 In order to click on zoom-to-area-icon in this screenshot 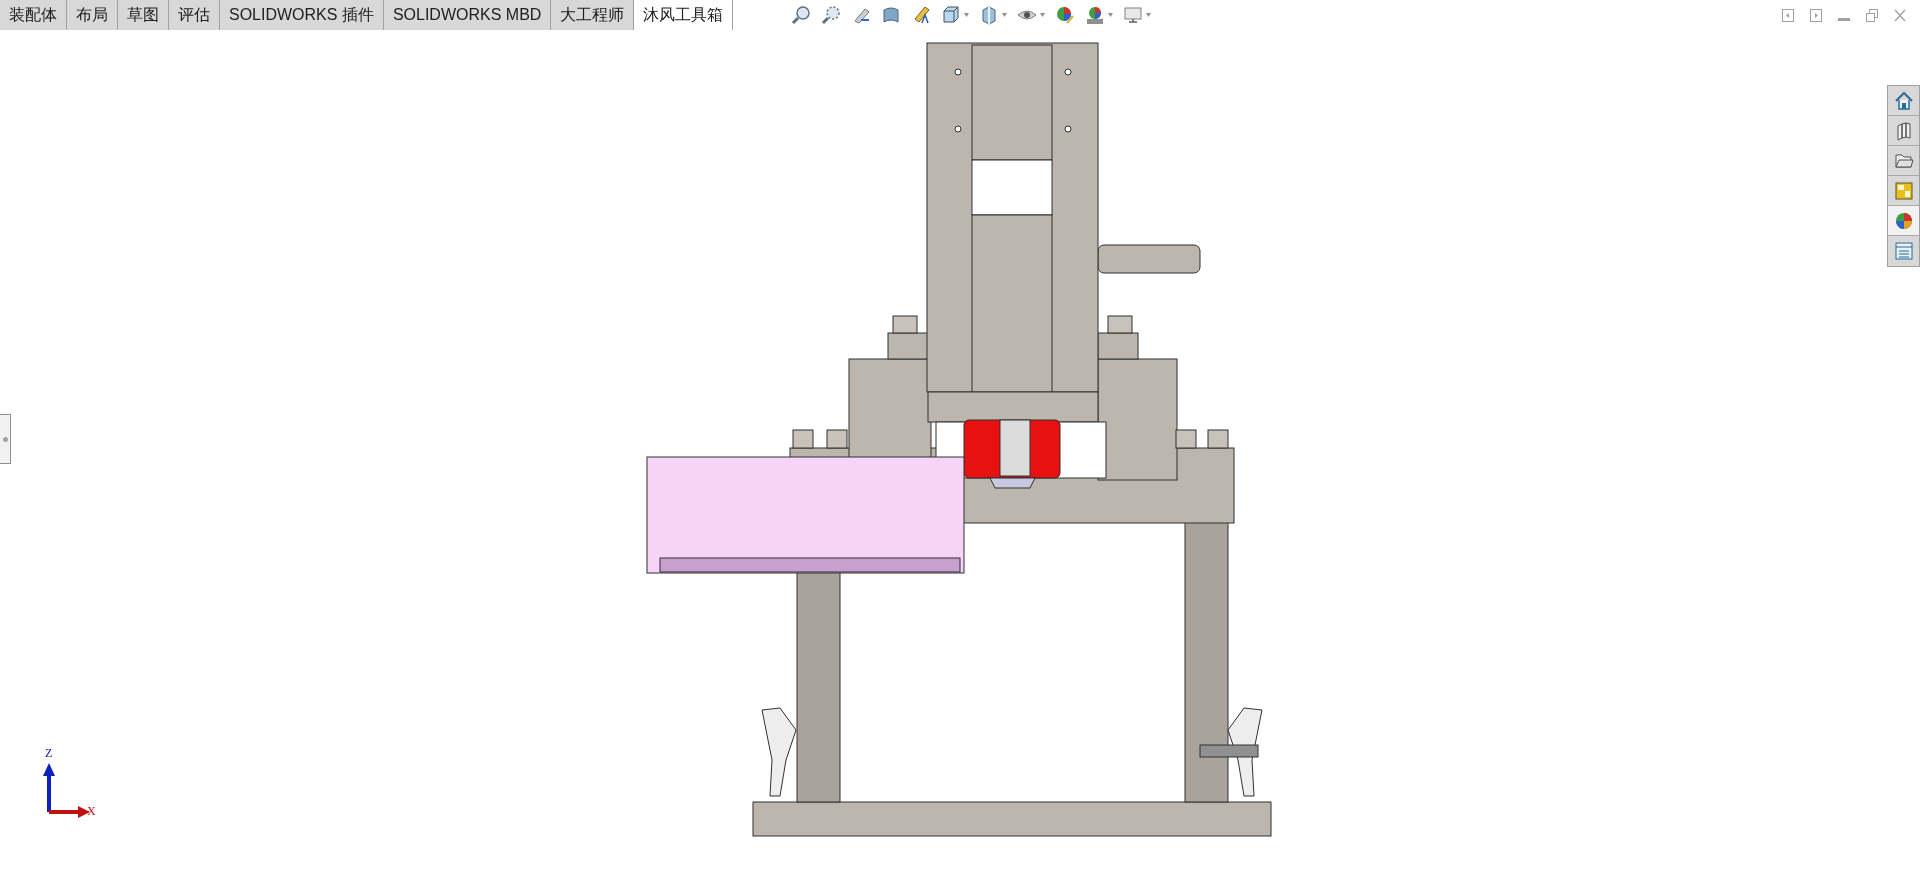, I will do `click(831, 15)`.